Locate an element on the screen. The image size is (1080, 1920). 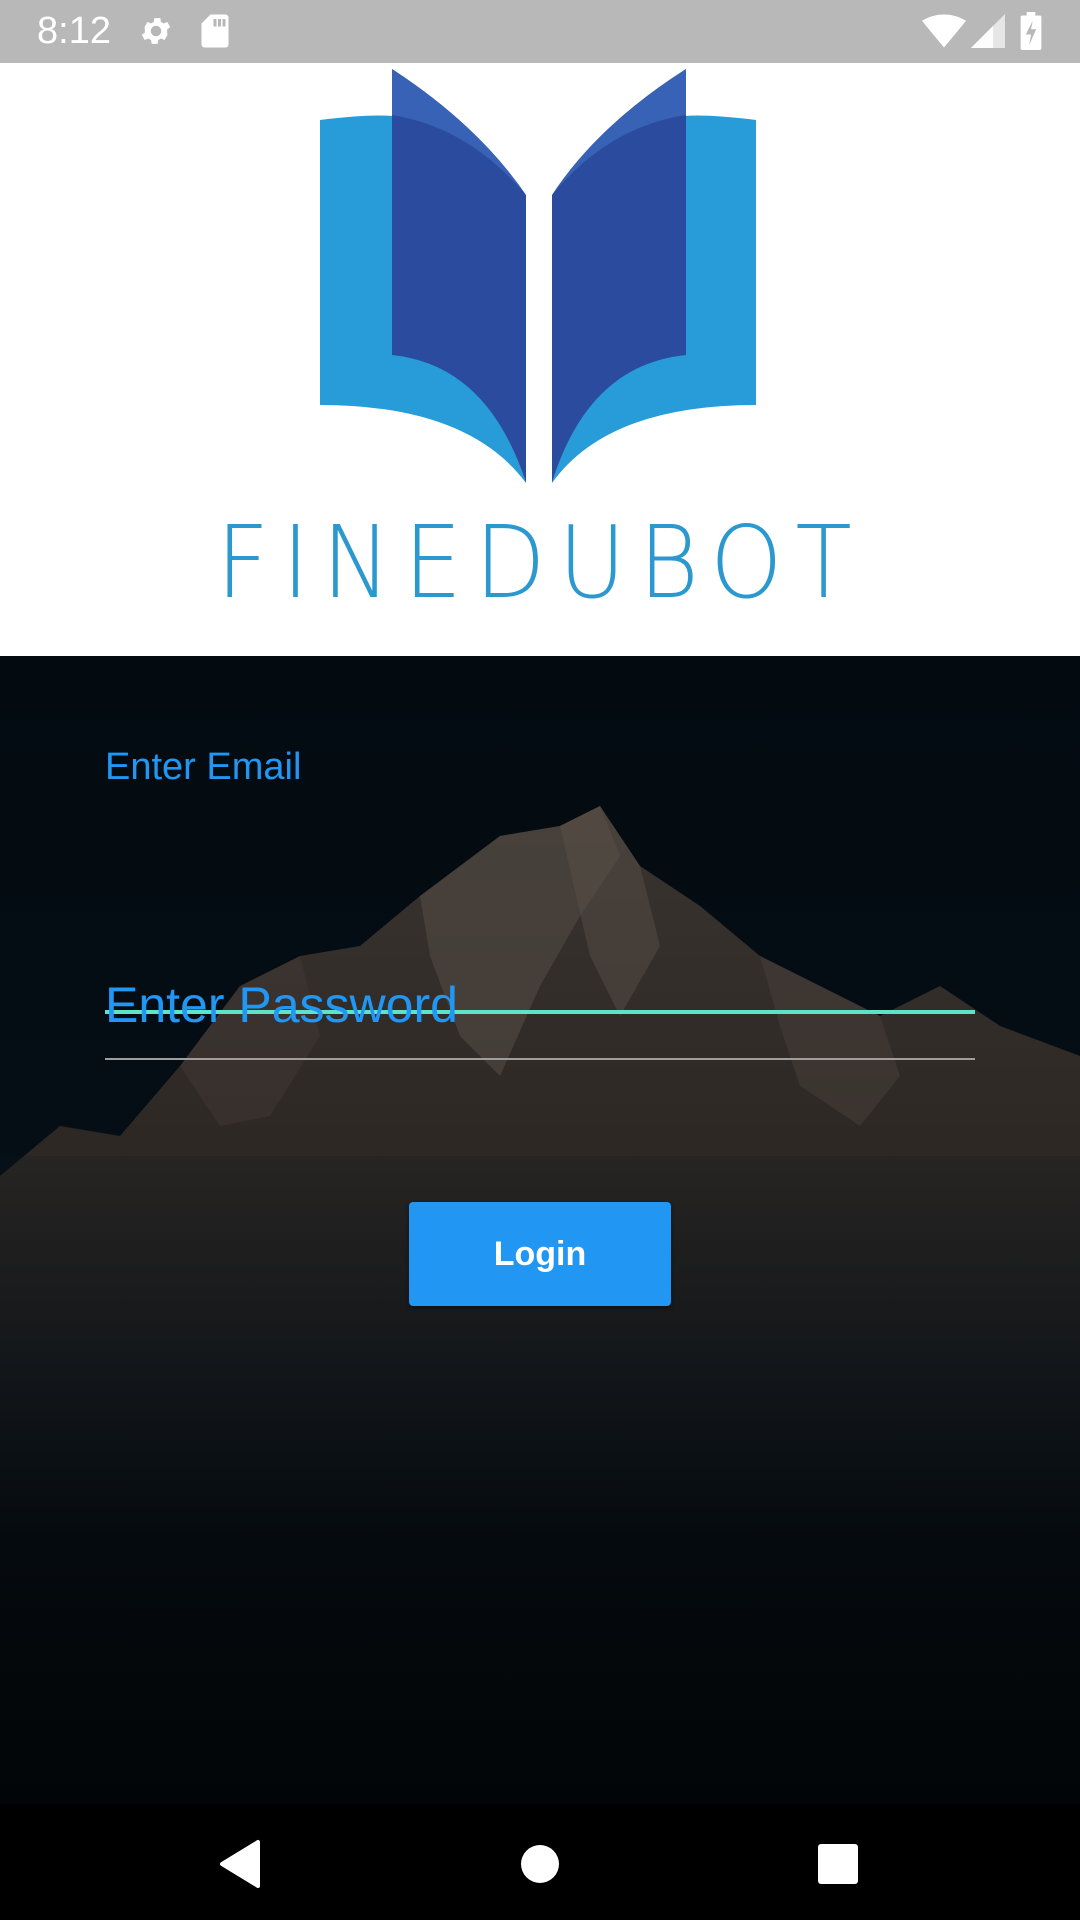
email-label: Enter Email is located at coordinates (203, 767).